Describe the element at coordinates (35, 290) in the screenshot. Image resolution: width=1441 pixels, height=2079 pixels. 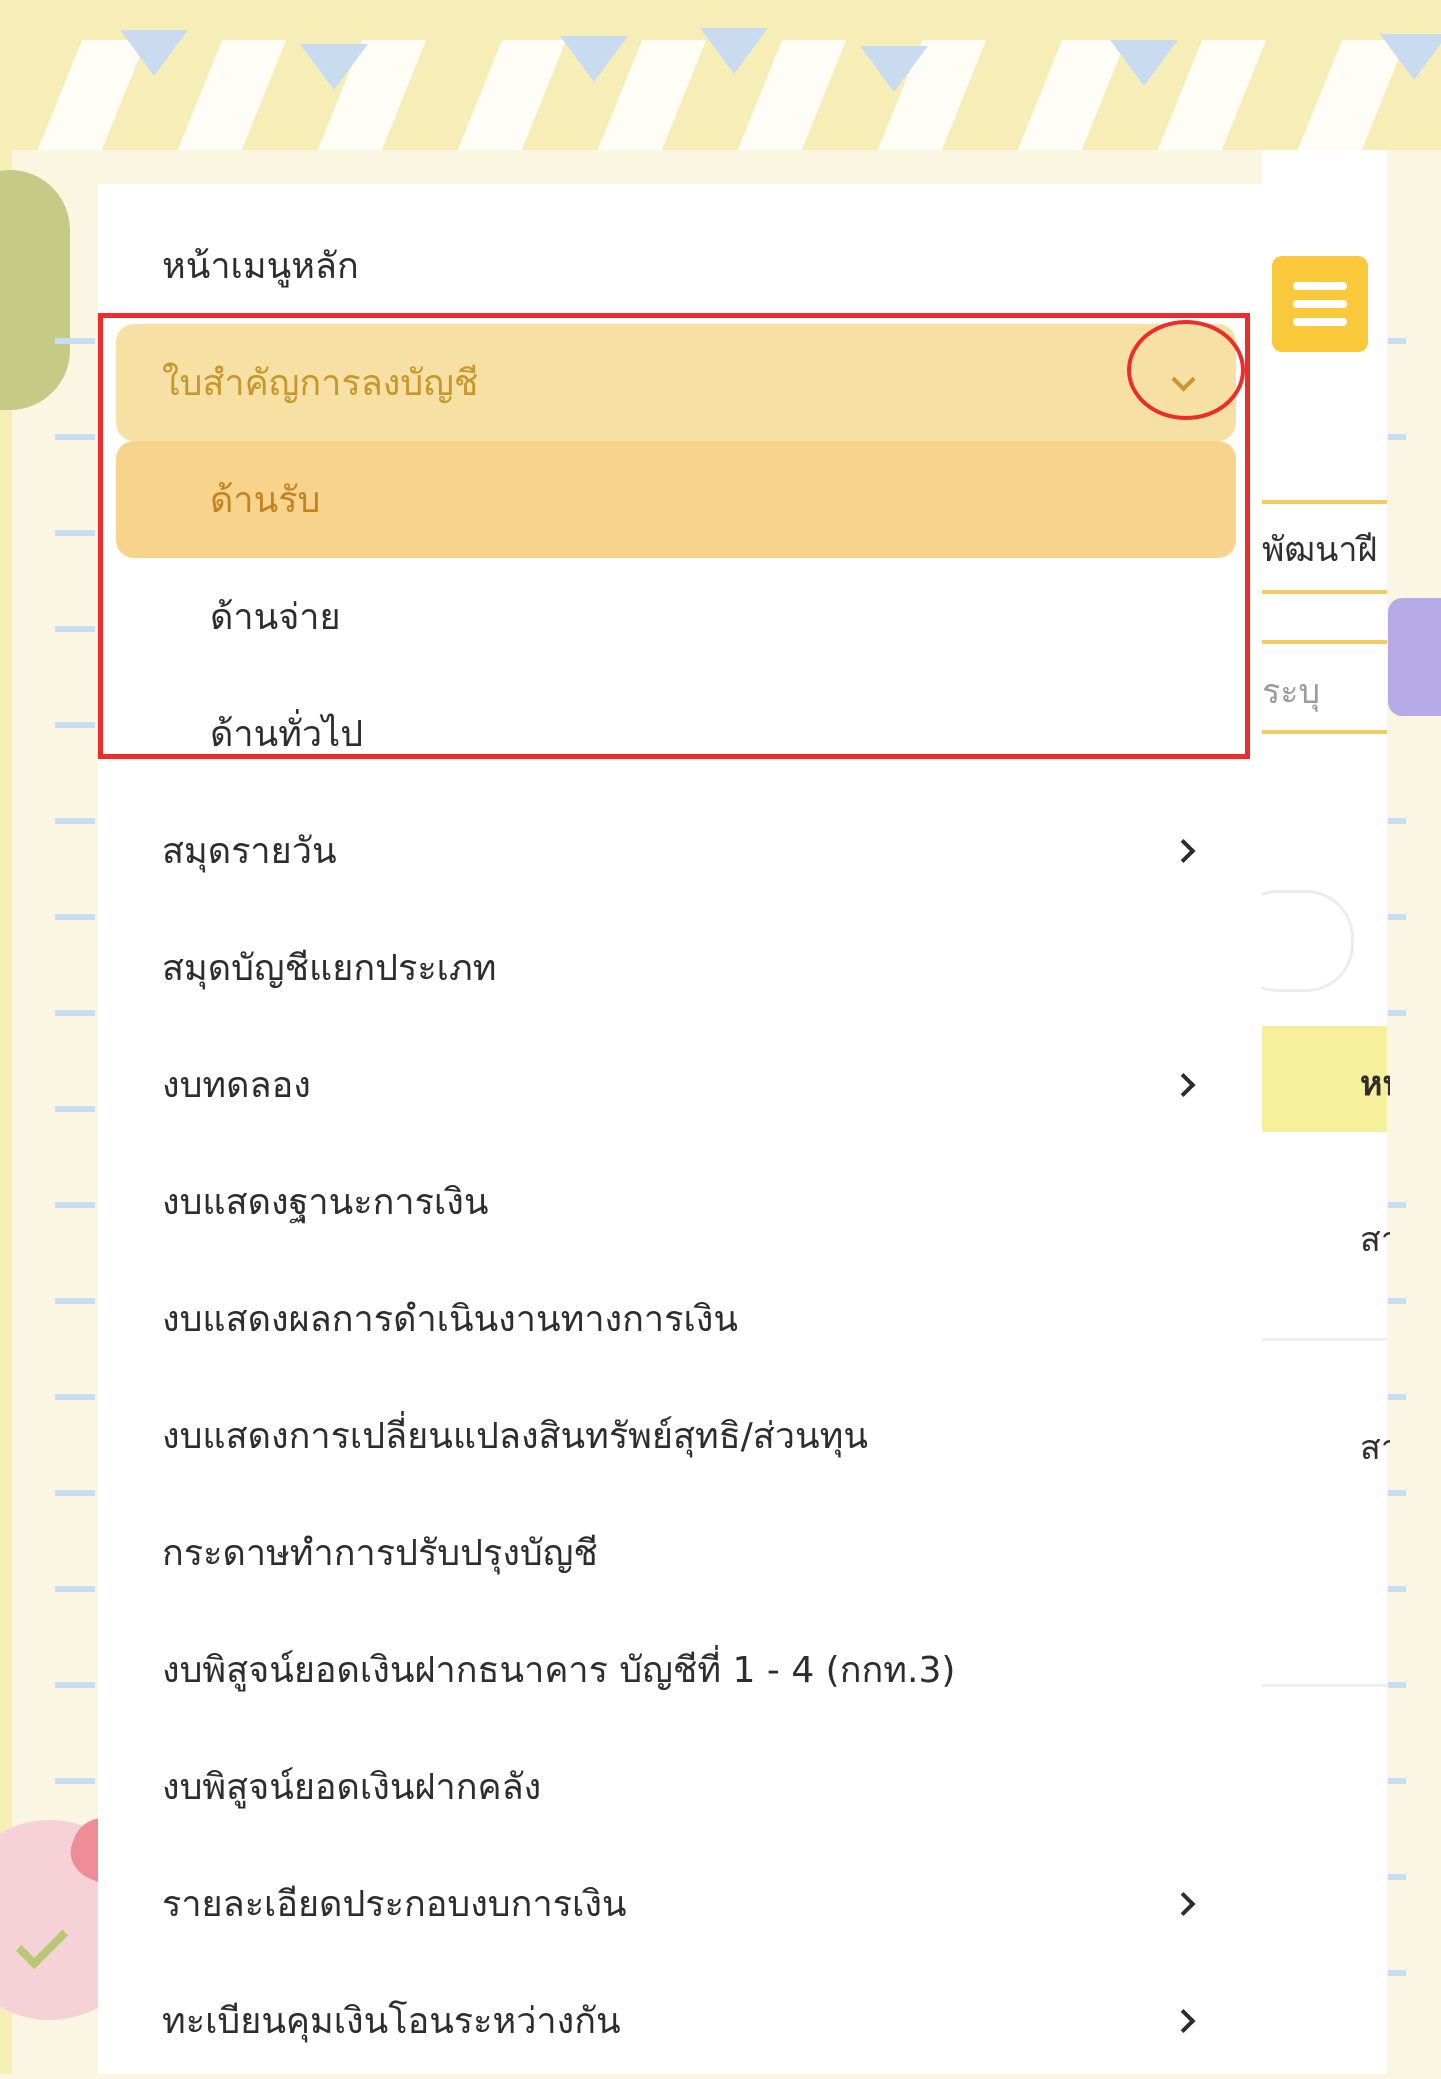
I see `tree-decoration-icon` at that location.